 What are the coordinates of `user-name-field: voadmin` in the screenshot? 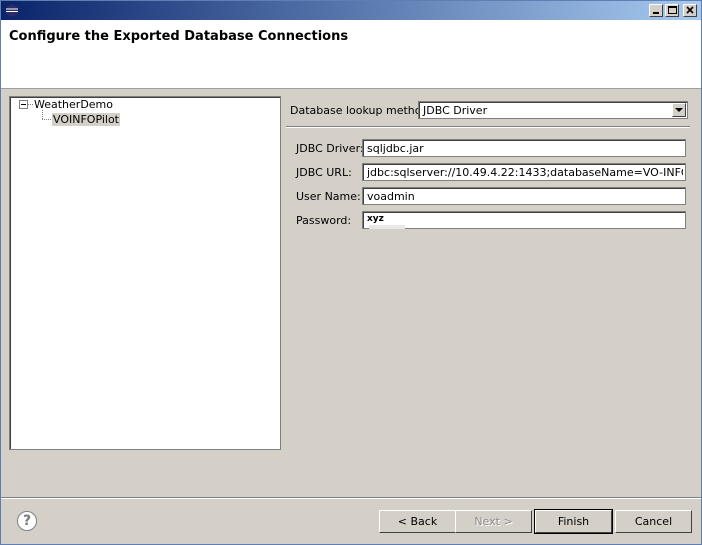 It's located at (524, 196).